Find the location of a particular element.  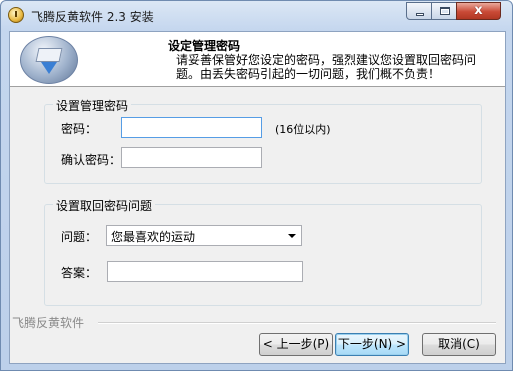

confirm-password-field is located at coordinates (191, 157).